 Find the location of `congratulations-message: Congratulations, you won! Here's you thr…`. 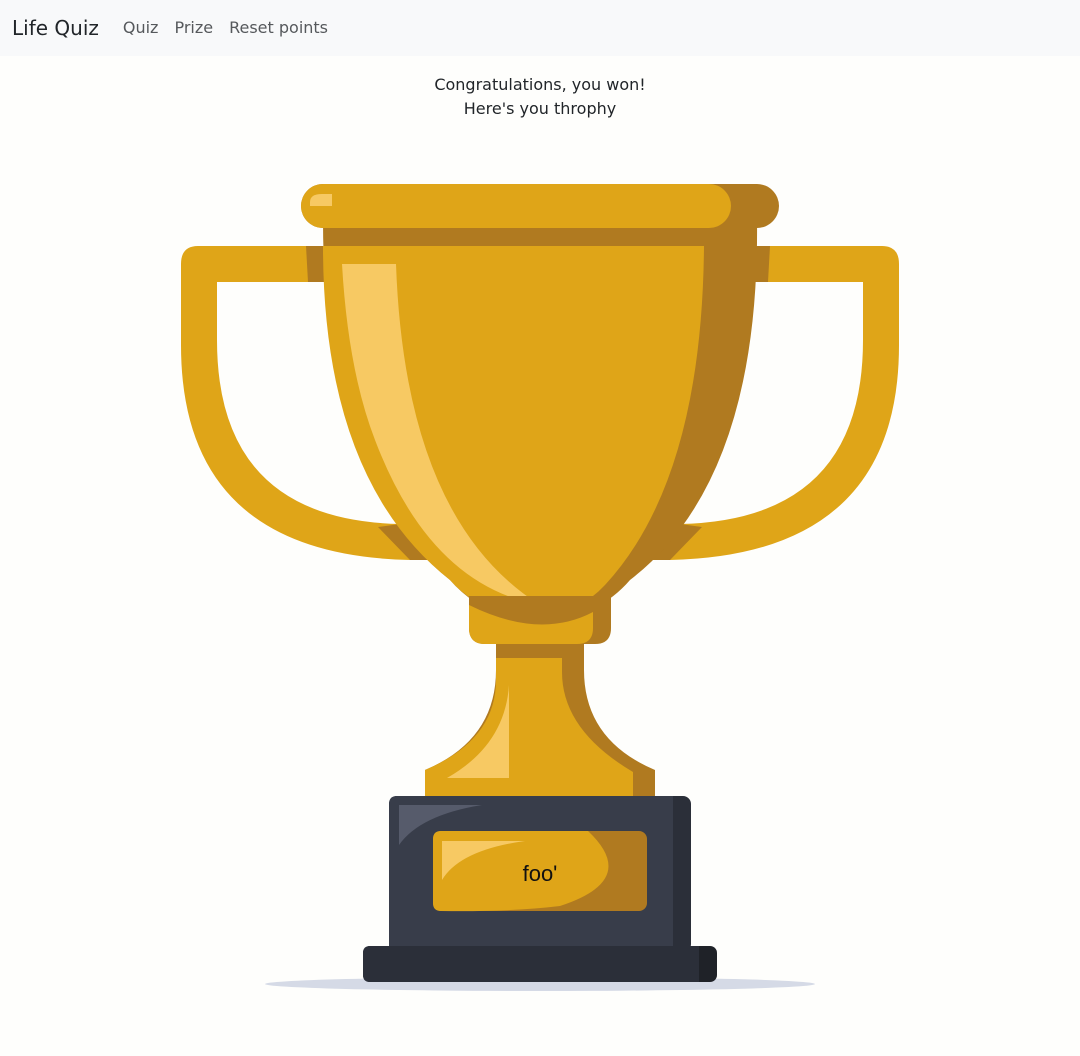

congratulations-message: Congratulations, you won! Here's you thr… is located at coordinates (540, 97).